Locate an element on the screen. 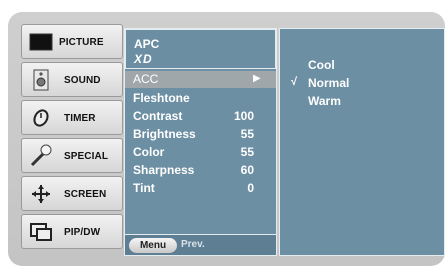 Image resolution: width=445 pixels, height=266 pixels. tab-sound: SOUND is located at coordinates (72, 79).